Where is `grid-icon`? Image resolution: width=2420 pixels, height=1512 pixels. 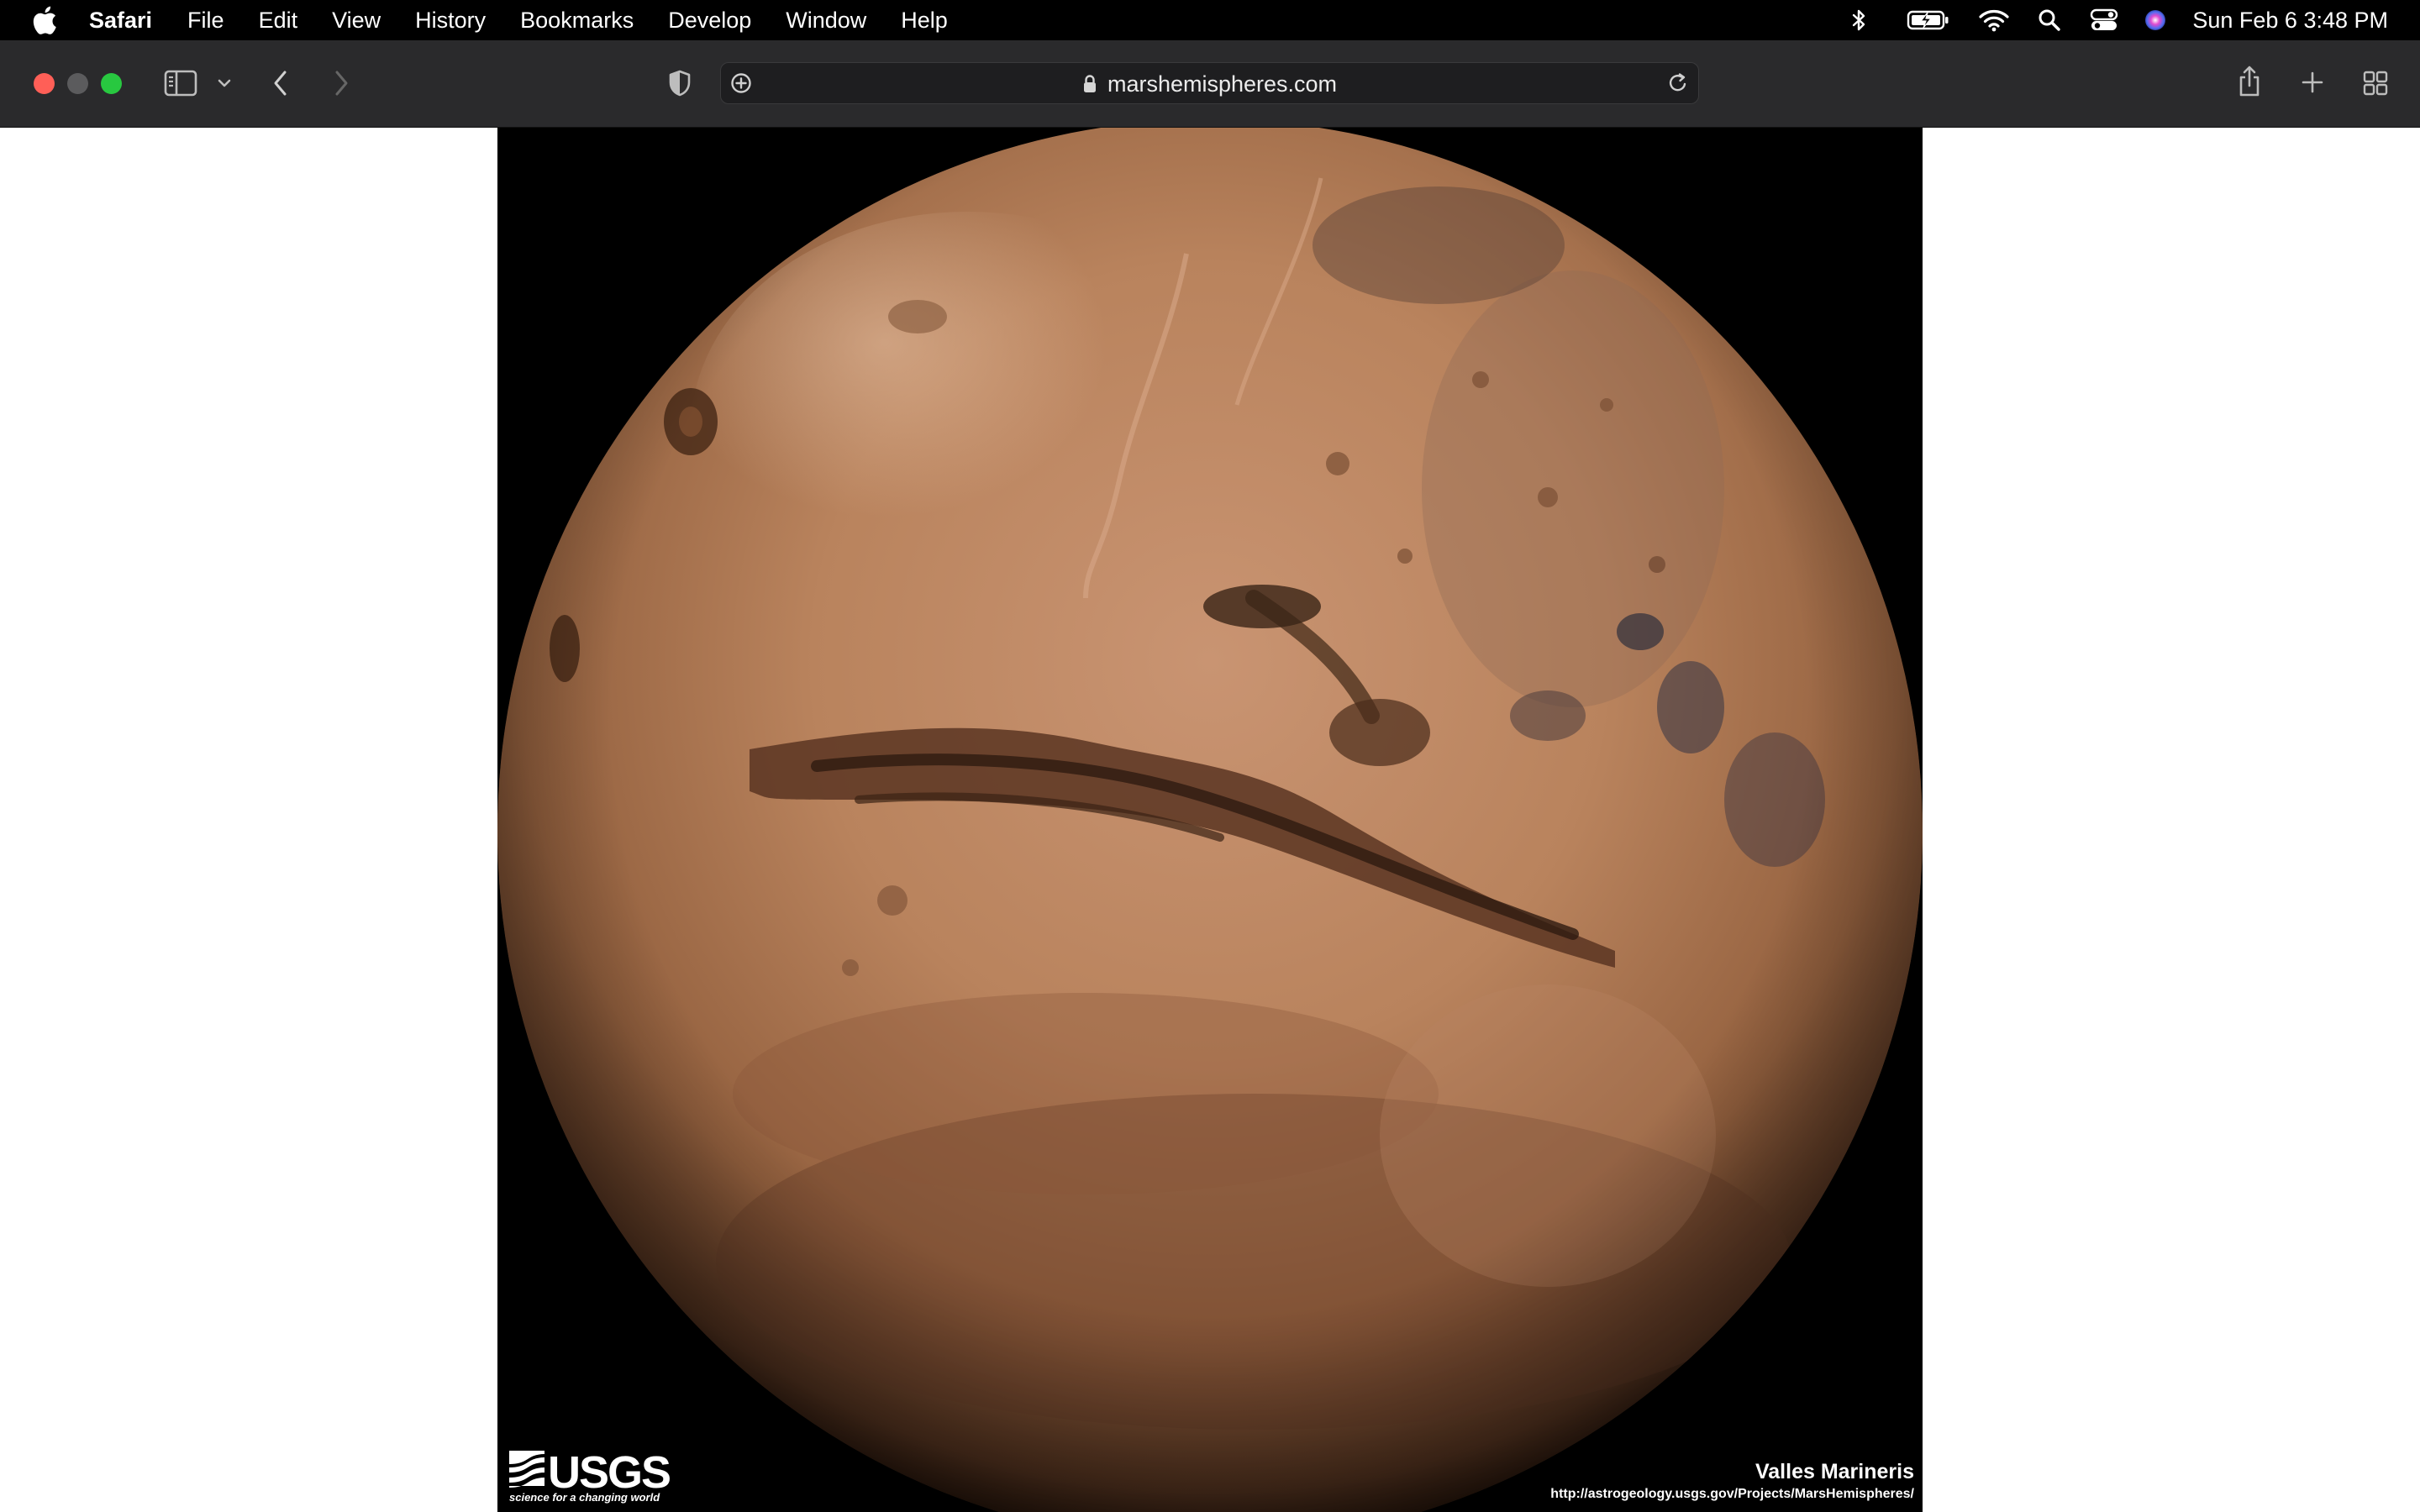
grid-icon is located at coordinates (2375, 83).